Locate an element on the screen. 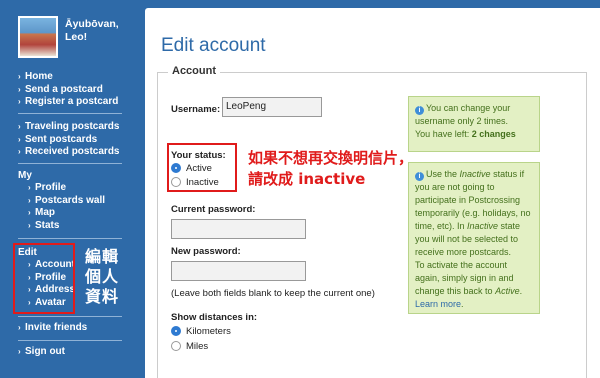 The height and width of the screenshot is (378, 600). nav-send-postcard: › Send a postcard is located at coordinates (70, 90).